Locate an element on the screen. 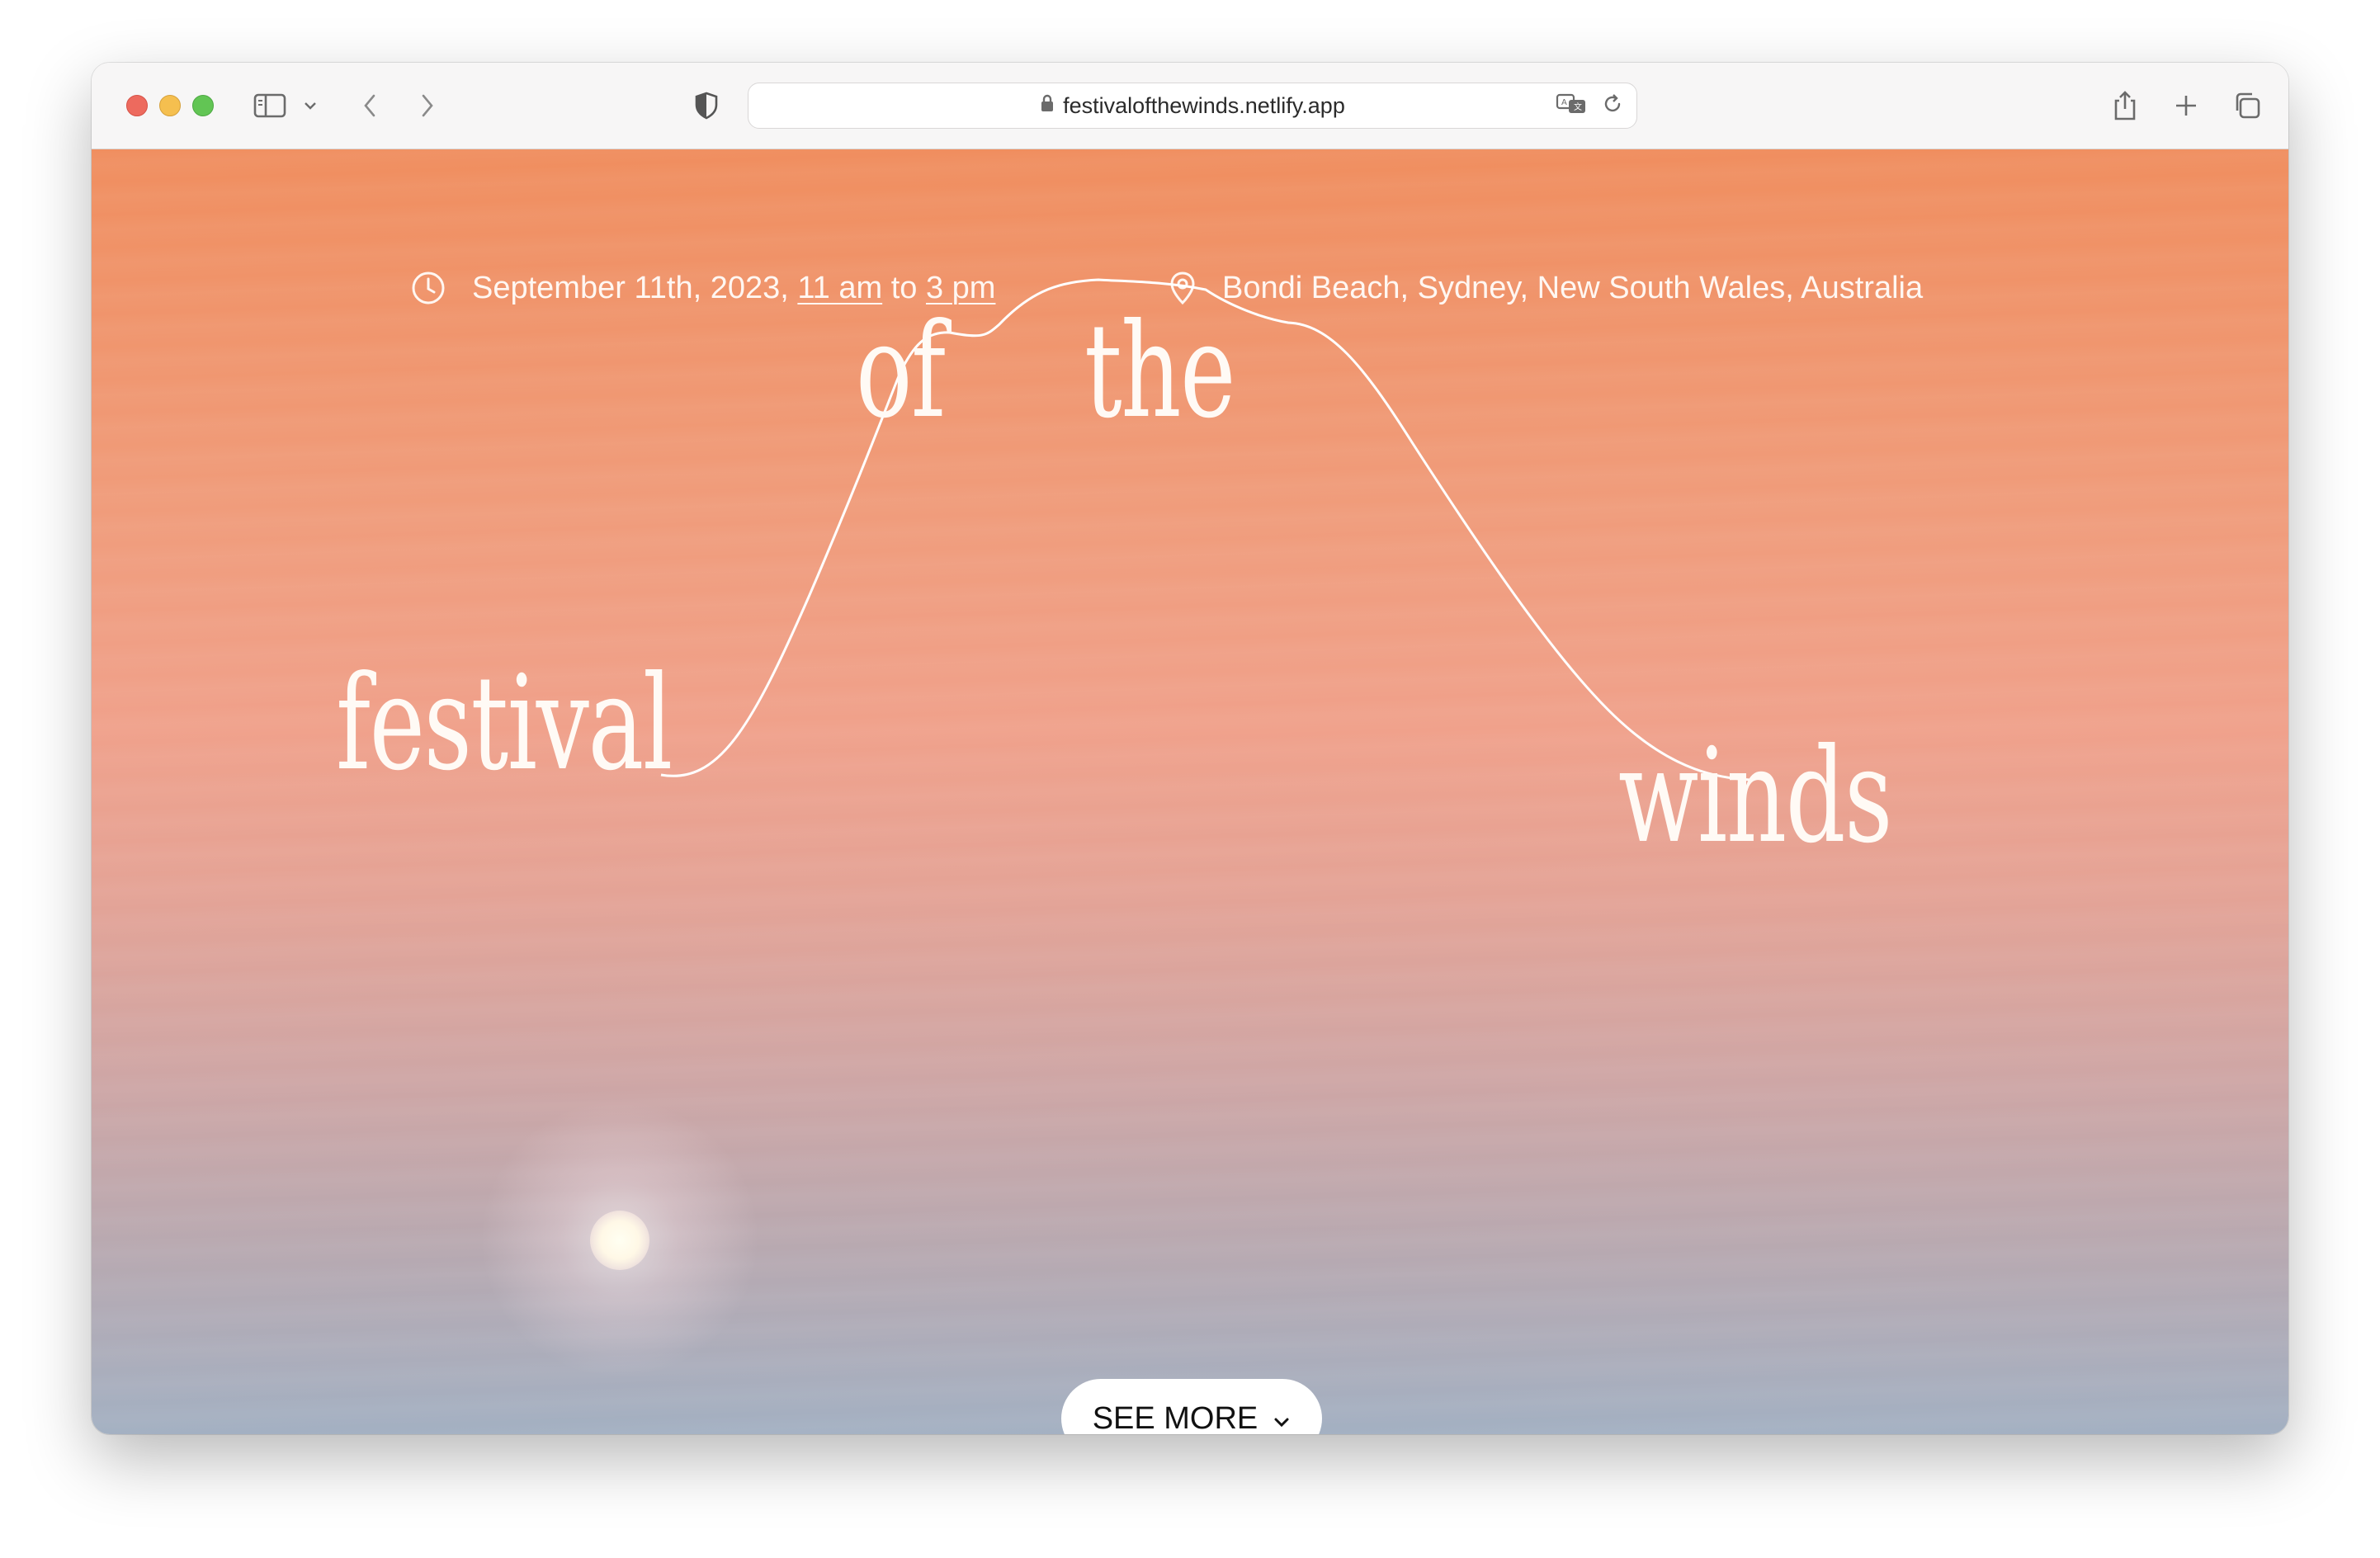 The image size is (2380, 1558). privacy-shield-icon is located at coordinates (706, 105).